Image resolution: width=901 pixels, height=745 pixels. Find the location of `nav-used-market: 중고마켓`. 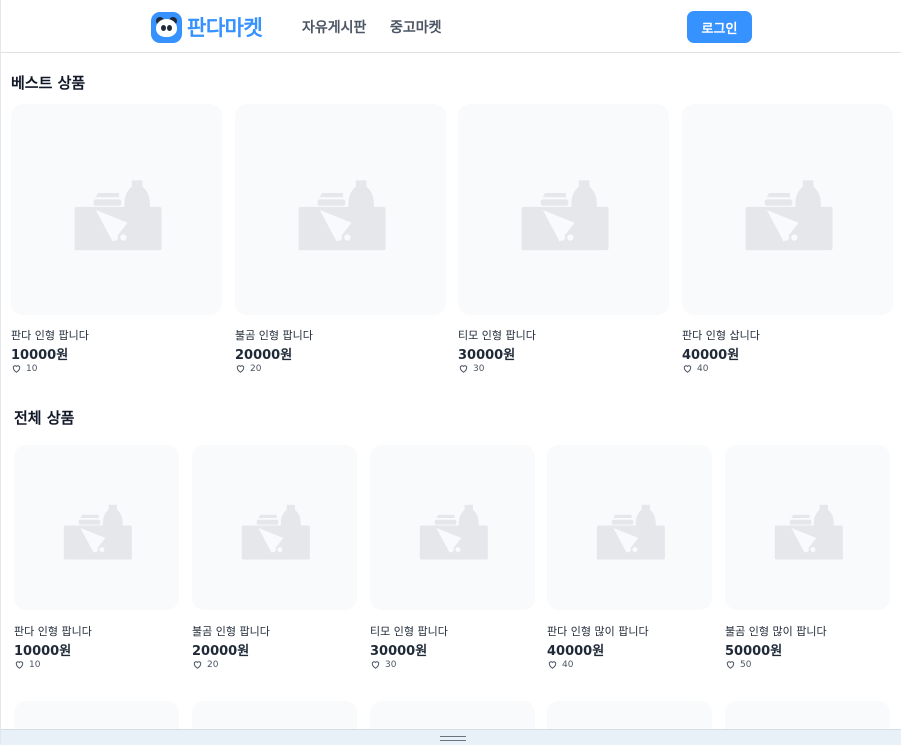

nav-used-market: 중고마켓 is located at coordinates (416, 27).